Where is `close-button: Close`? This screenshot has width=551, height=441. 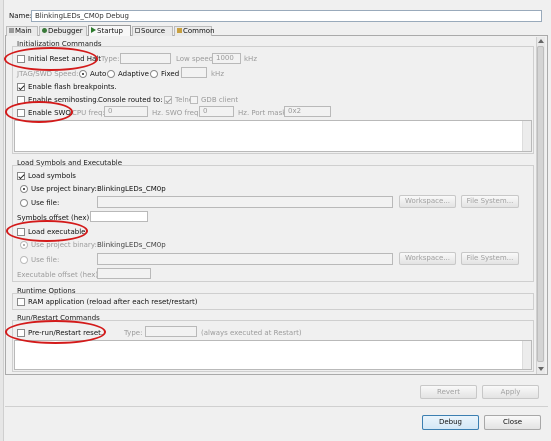
close-button: Close is located at coordinates (512, 422).